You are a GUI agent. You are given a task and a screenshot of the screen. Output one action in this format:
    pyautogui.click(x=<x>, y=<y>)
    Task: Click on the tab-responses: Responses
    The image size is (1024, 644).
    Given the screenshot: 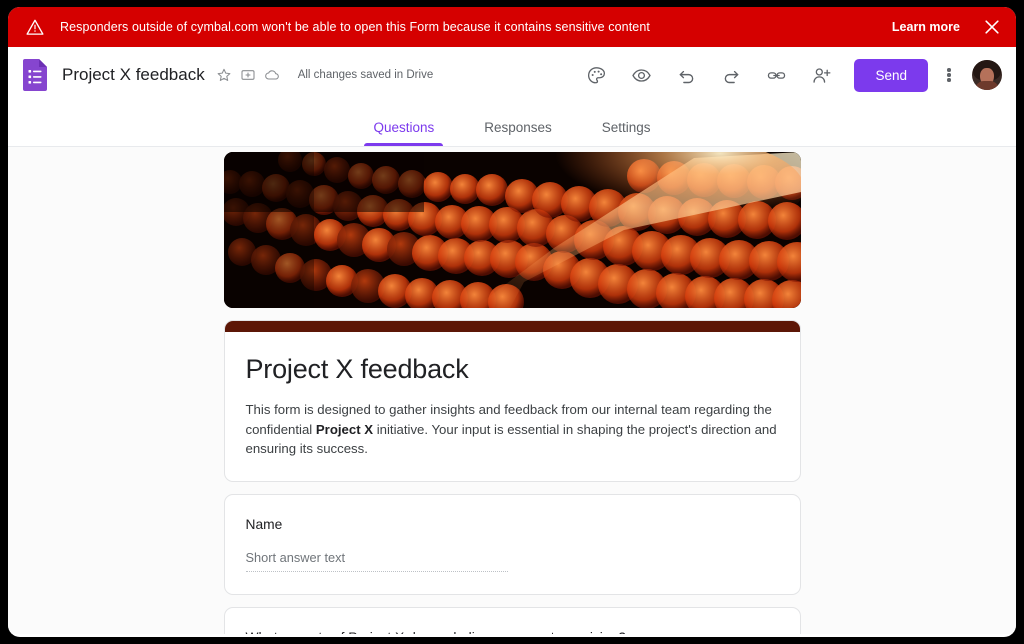 What is the action you would take?
    pyautogui.click(x=518, y=133)
    